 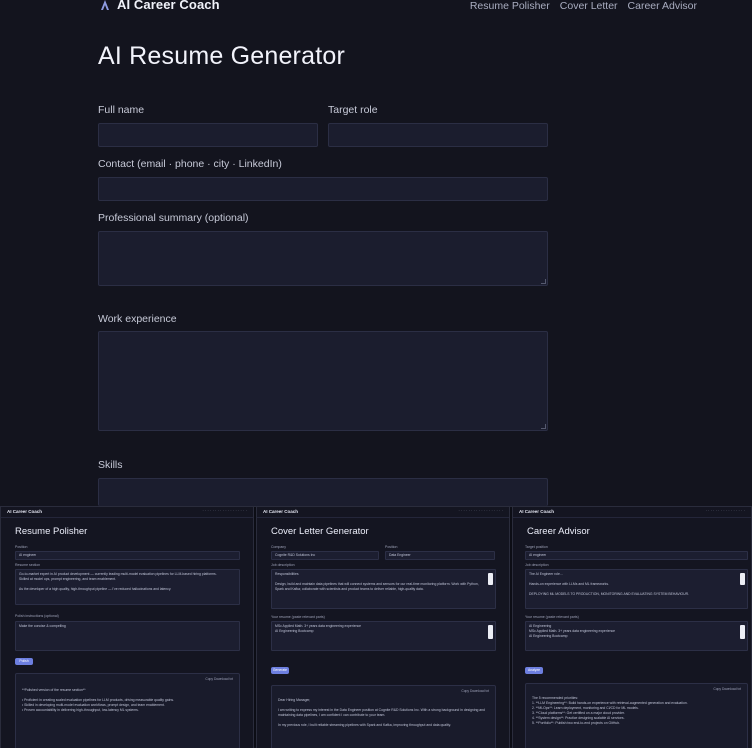 I want to click on thumb-value: Cognite R&D Solutions Inc, so click(x=295, y=555).